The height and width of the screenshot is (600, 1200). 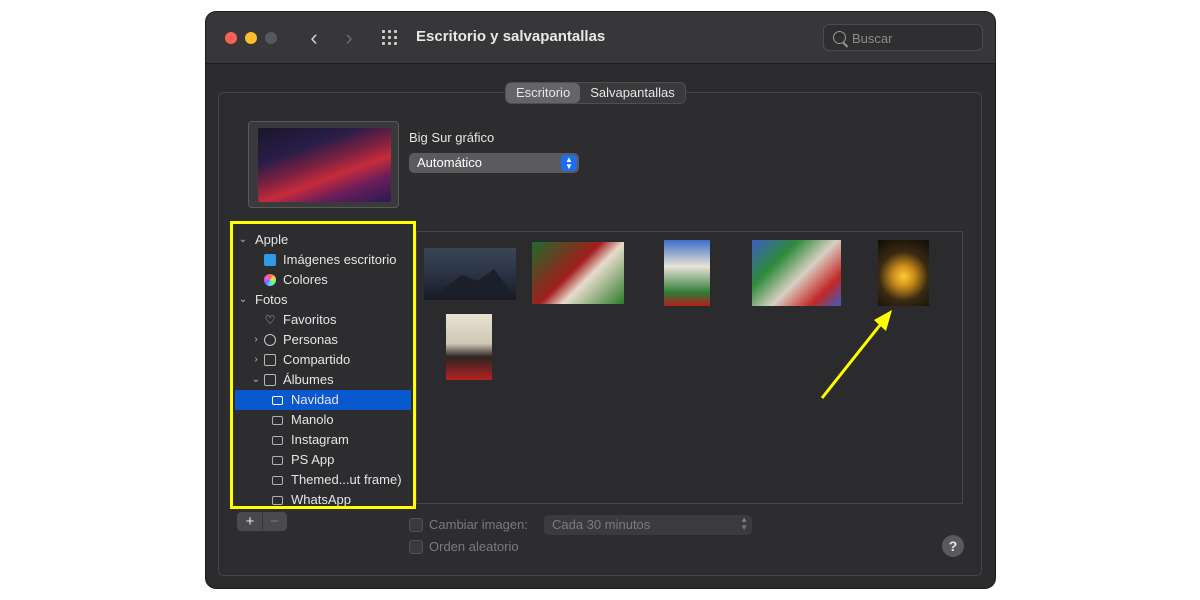 What do you see at coordinates (323, 360) in the screenshot?
I see `sidebar-item-compartido: › Compartido` at bounding box center [323, 360].